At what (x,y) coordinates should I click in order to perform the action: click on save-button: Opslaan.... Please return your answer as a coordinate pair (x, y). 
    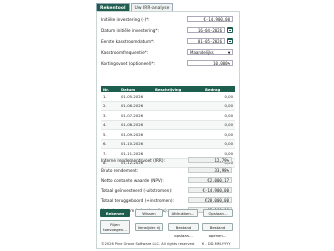
    Looking at the image, I should click on (218, 213).